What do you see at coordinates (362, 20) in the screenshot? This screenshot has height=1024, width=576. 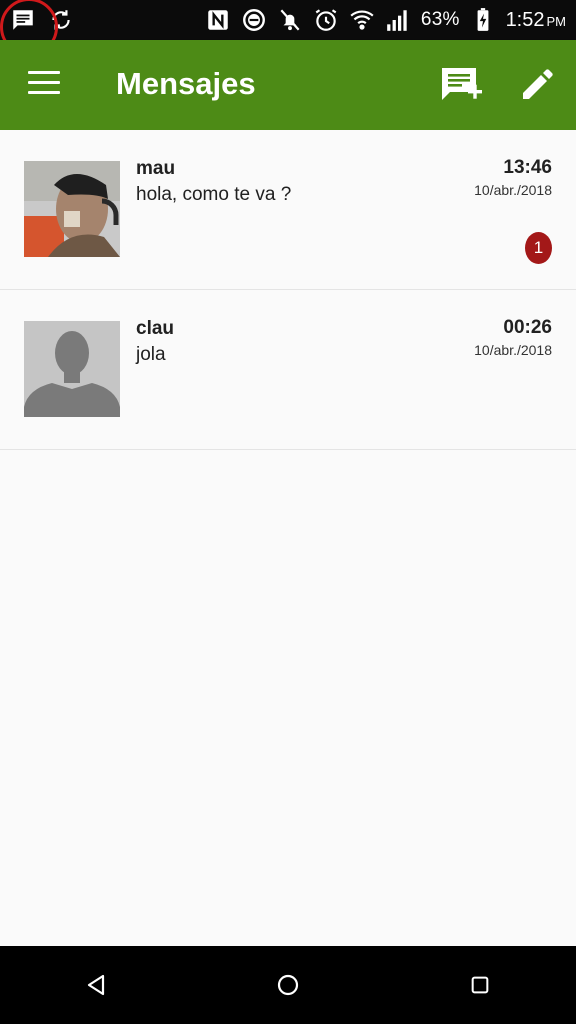 I see `wifi-icon` at bounding box center [362, 20].